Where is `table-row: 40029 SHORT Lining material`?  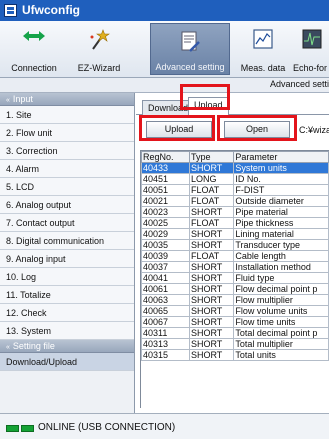 table-row: 40029 SHORT Lining material is located at coordinates (235, 234).